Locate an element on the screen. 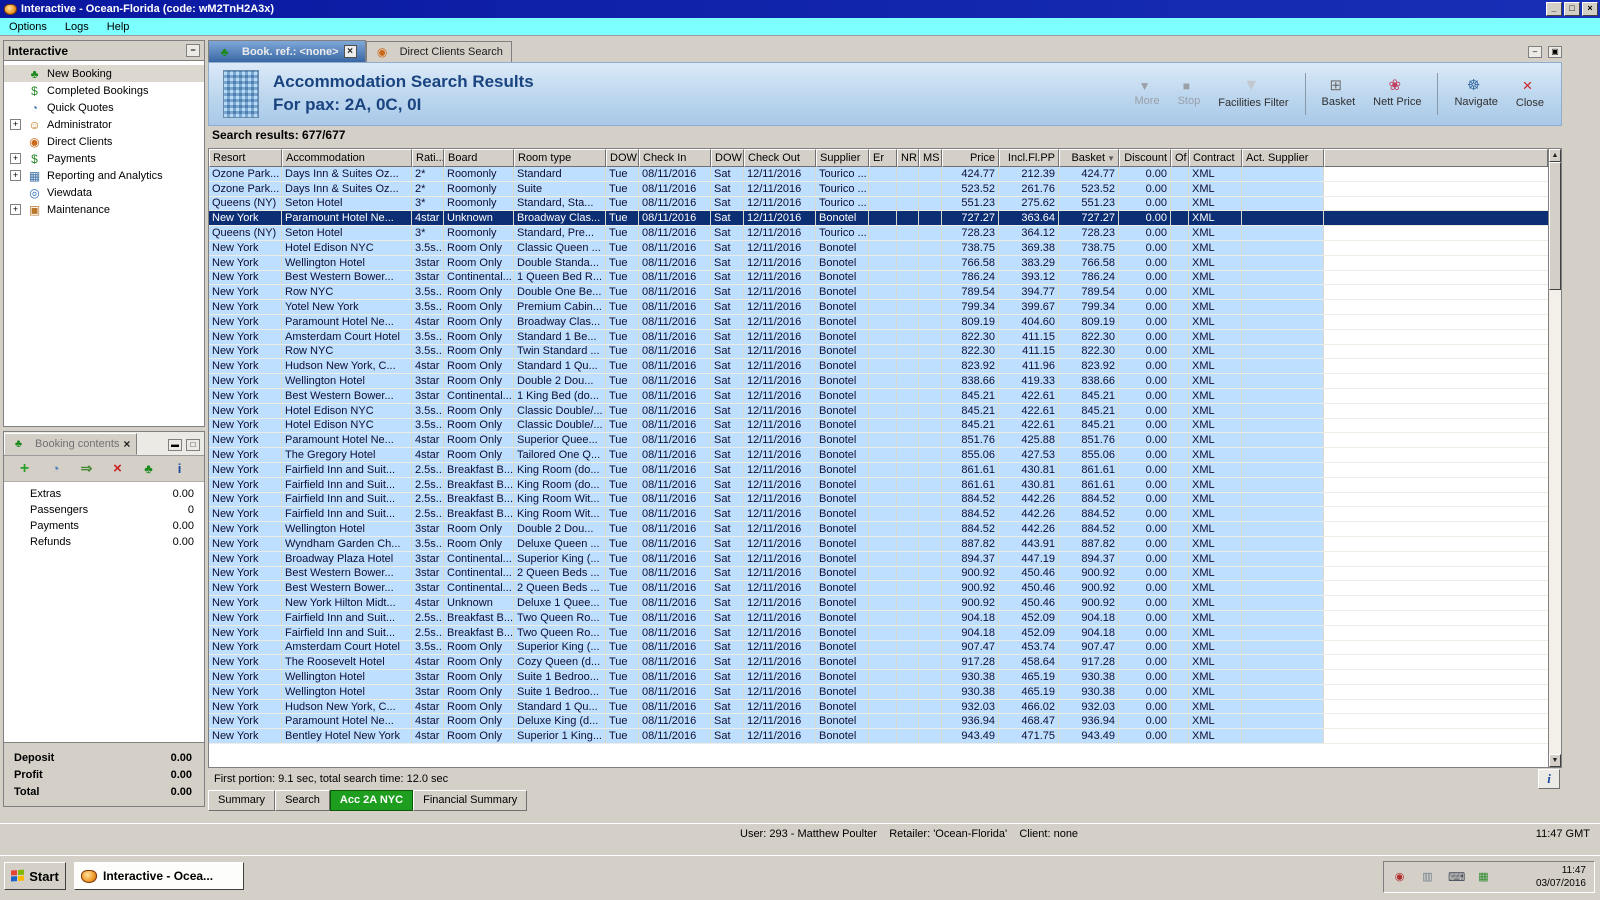  column-header-check-out: Check Out is located at coordinates (780, 158).